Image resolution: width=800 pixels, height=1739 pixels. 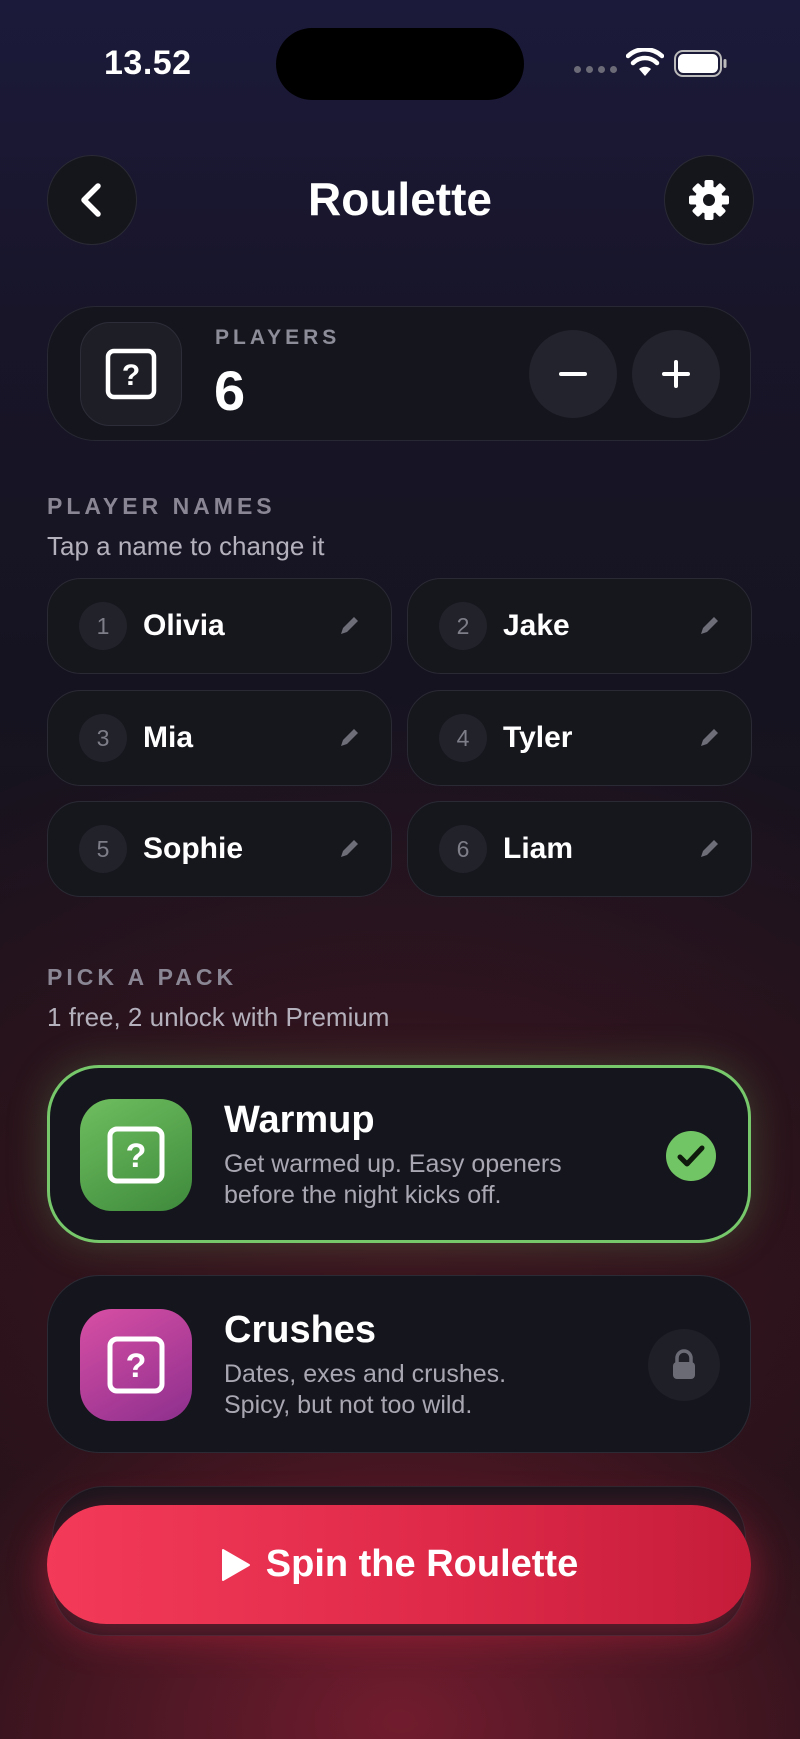 I want to click on player-names-heading: PLAYER NAMES, so click(x=161, y=506).